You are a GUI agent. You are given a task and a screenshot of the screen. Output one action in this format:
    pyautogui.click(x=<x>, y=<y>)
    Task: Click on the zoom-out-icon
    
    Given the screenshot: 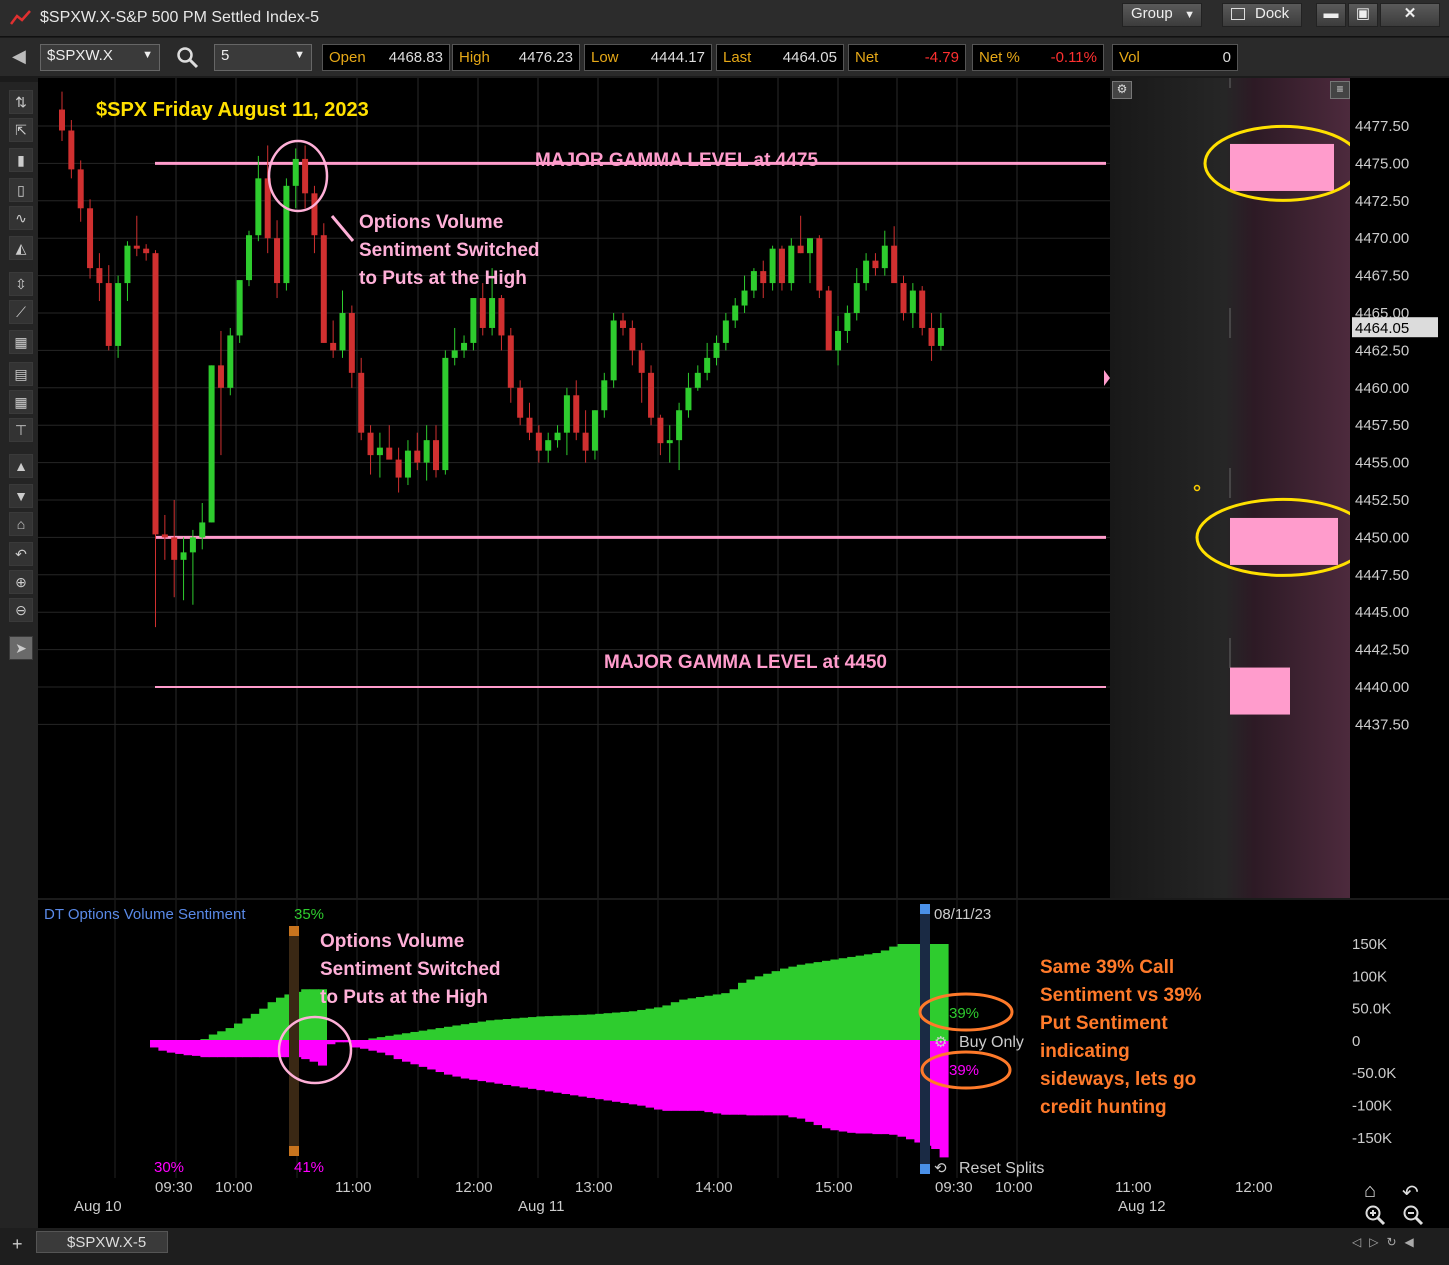 What is the action you would take?
    pyautogui.click(x=1413, y=1215)
    